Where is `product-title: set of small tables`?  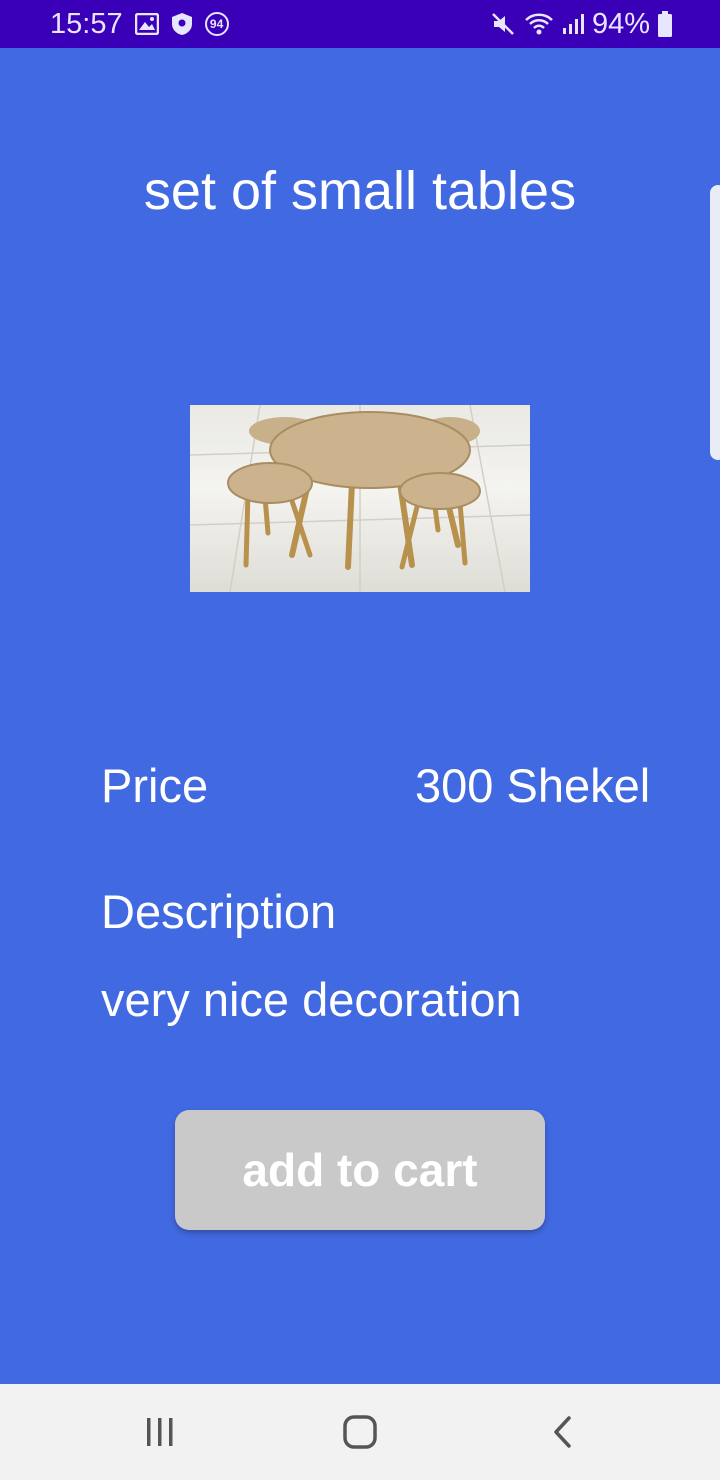
product-title: set of small tables is located at coordinates (360, 191).